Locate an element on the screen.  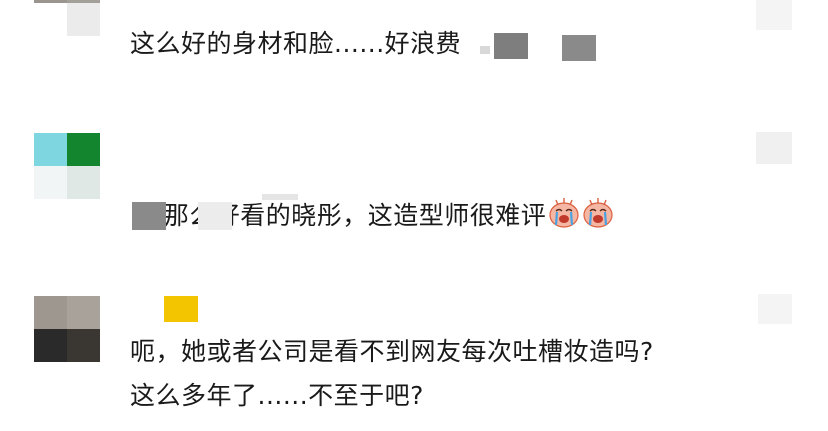
highlight-badge is located at coordinates (181, 309).